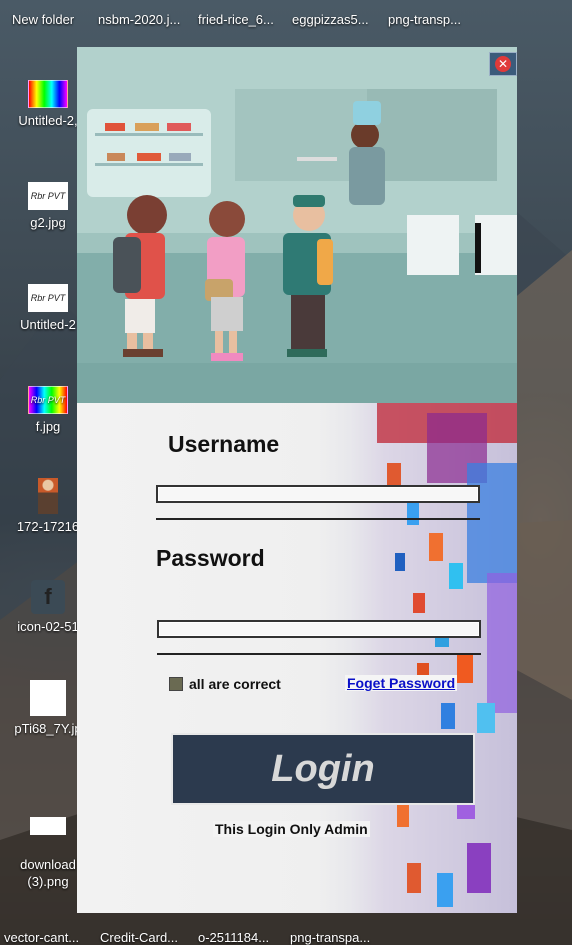  I want to click on username-label: Username, so click(224, 444).